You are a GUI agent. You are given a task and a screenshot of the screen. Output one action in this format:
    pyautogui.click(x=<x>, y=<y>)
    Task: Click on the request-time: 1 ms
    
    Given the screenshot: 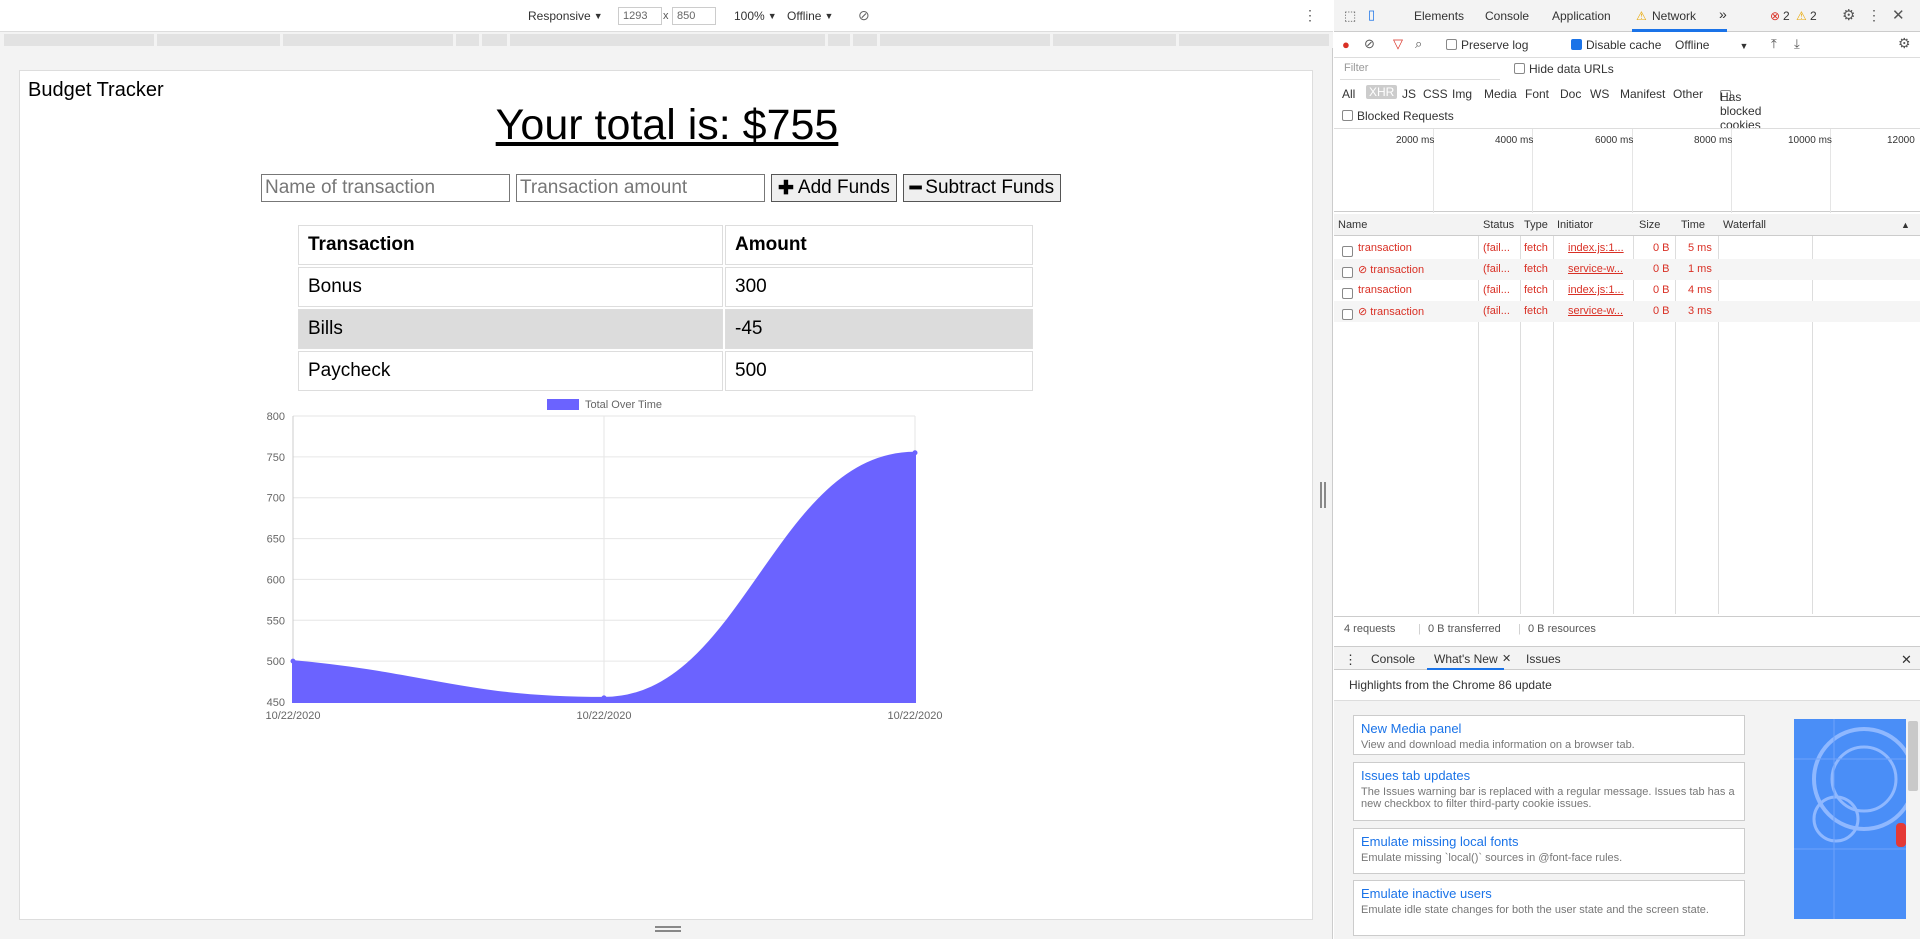 What is the action you would take?
    pyautogui.click(x=1700, y=269)
    